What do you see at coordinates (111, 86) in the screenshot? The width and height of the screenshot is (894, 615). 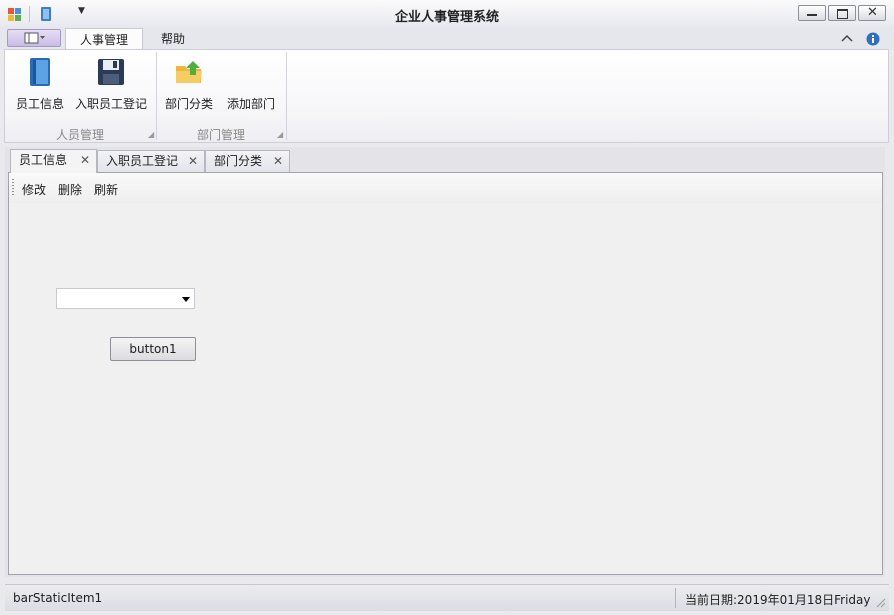 I see `new-employee-register-button: 入职员工登记` at bounding box center [111, 86].